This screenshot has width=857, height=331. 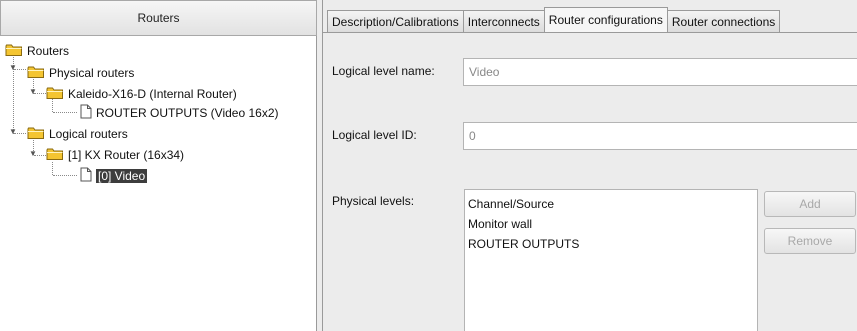 I want to click on tree-node-kx-router: [1] KX Router (16x34), so click(x=115, y=155).